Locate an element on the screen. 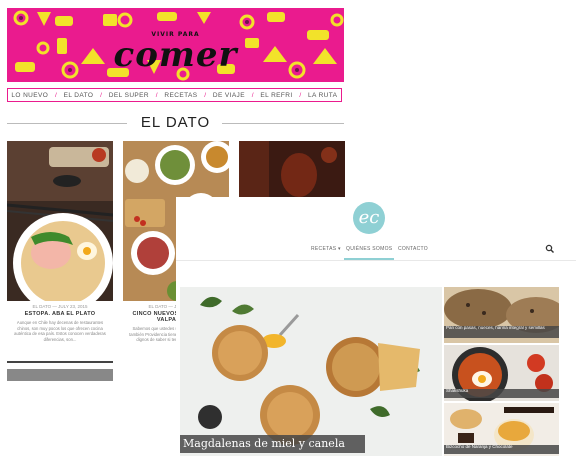  section-header: EL DATO is located at coordinates (175, 123).